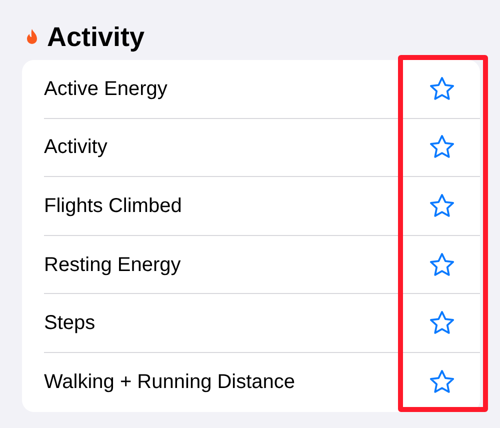 The image size is (500, 428). I want to click on flame-icon, so click(32, 37).